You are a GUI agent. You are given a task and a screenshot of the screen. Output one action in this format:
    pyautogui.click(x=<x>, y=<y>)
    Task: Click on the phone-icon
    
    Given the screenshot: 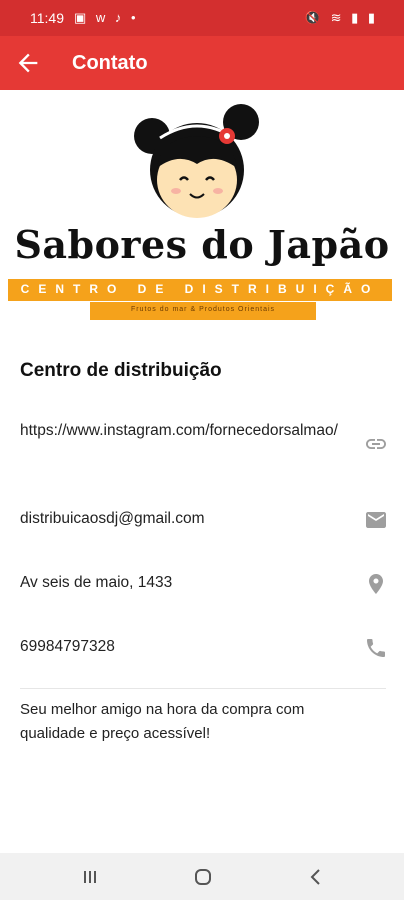 What is the action you would take?
    pyautogui.click(x=376, y=648)
    